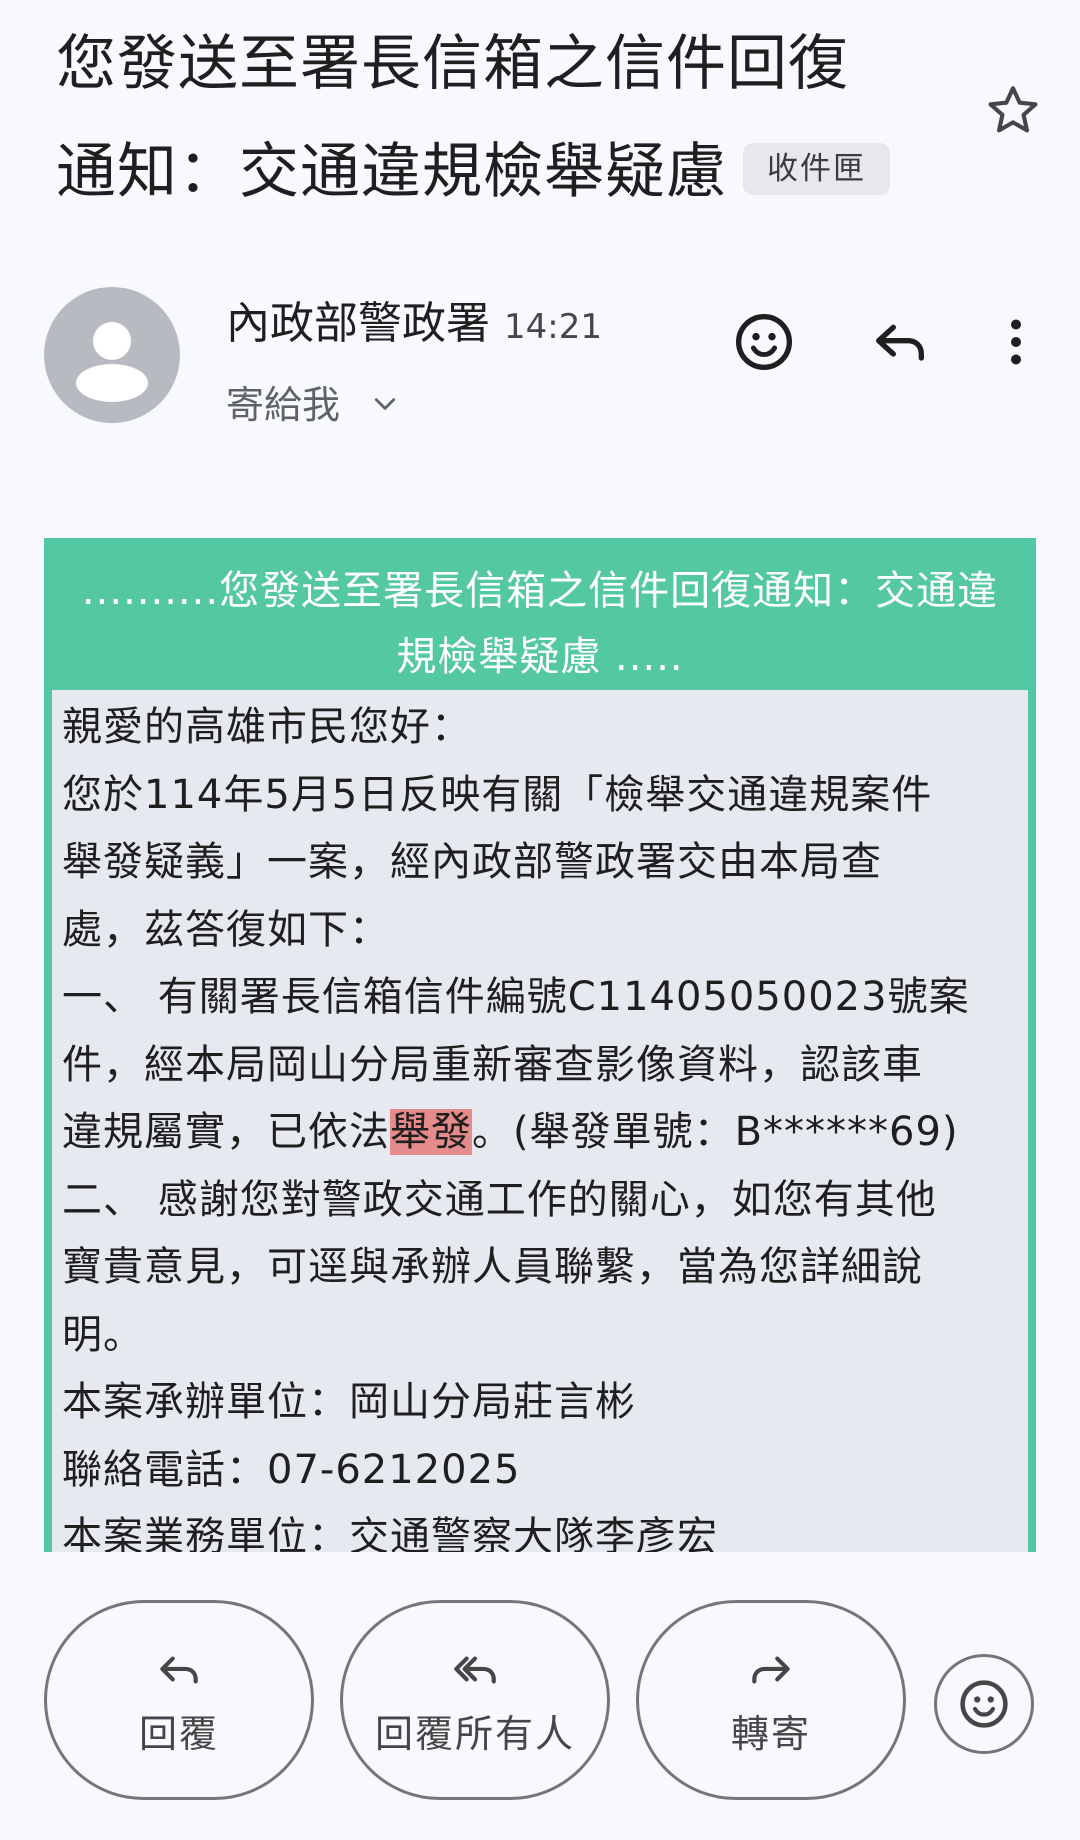 The height and width of the screenshot is (1840, 1080). Describe the element at coordinates (385, 403) in the screenshot. I see `chevron-down-icon` at that location.